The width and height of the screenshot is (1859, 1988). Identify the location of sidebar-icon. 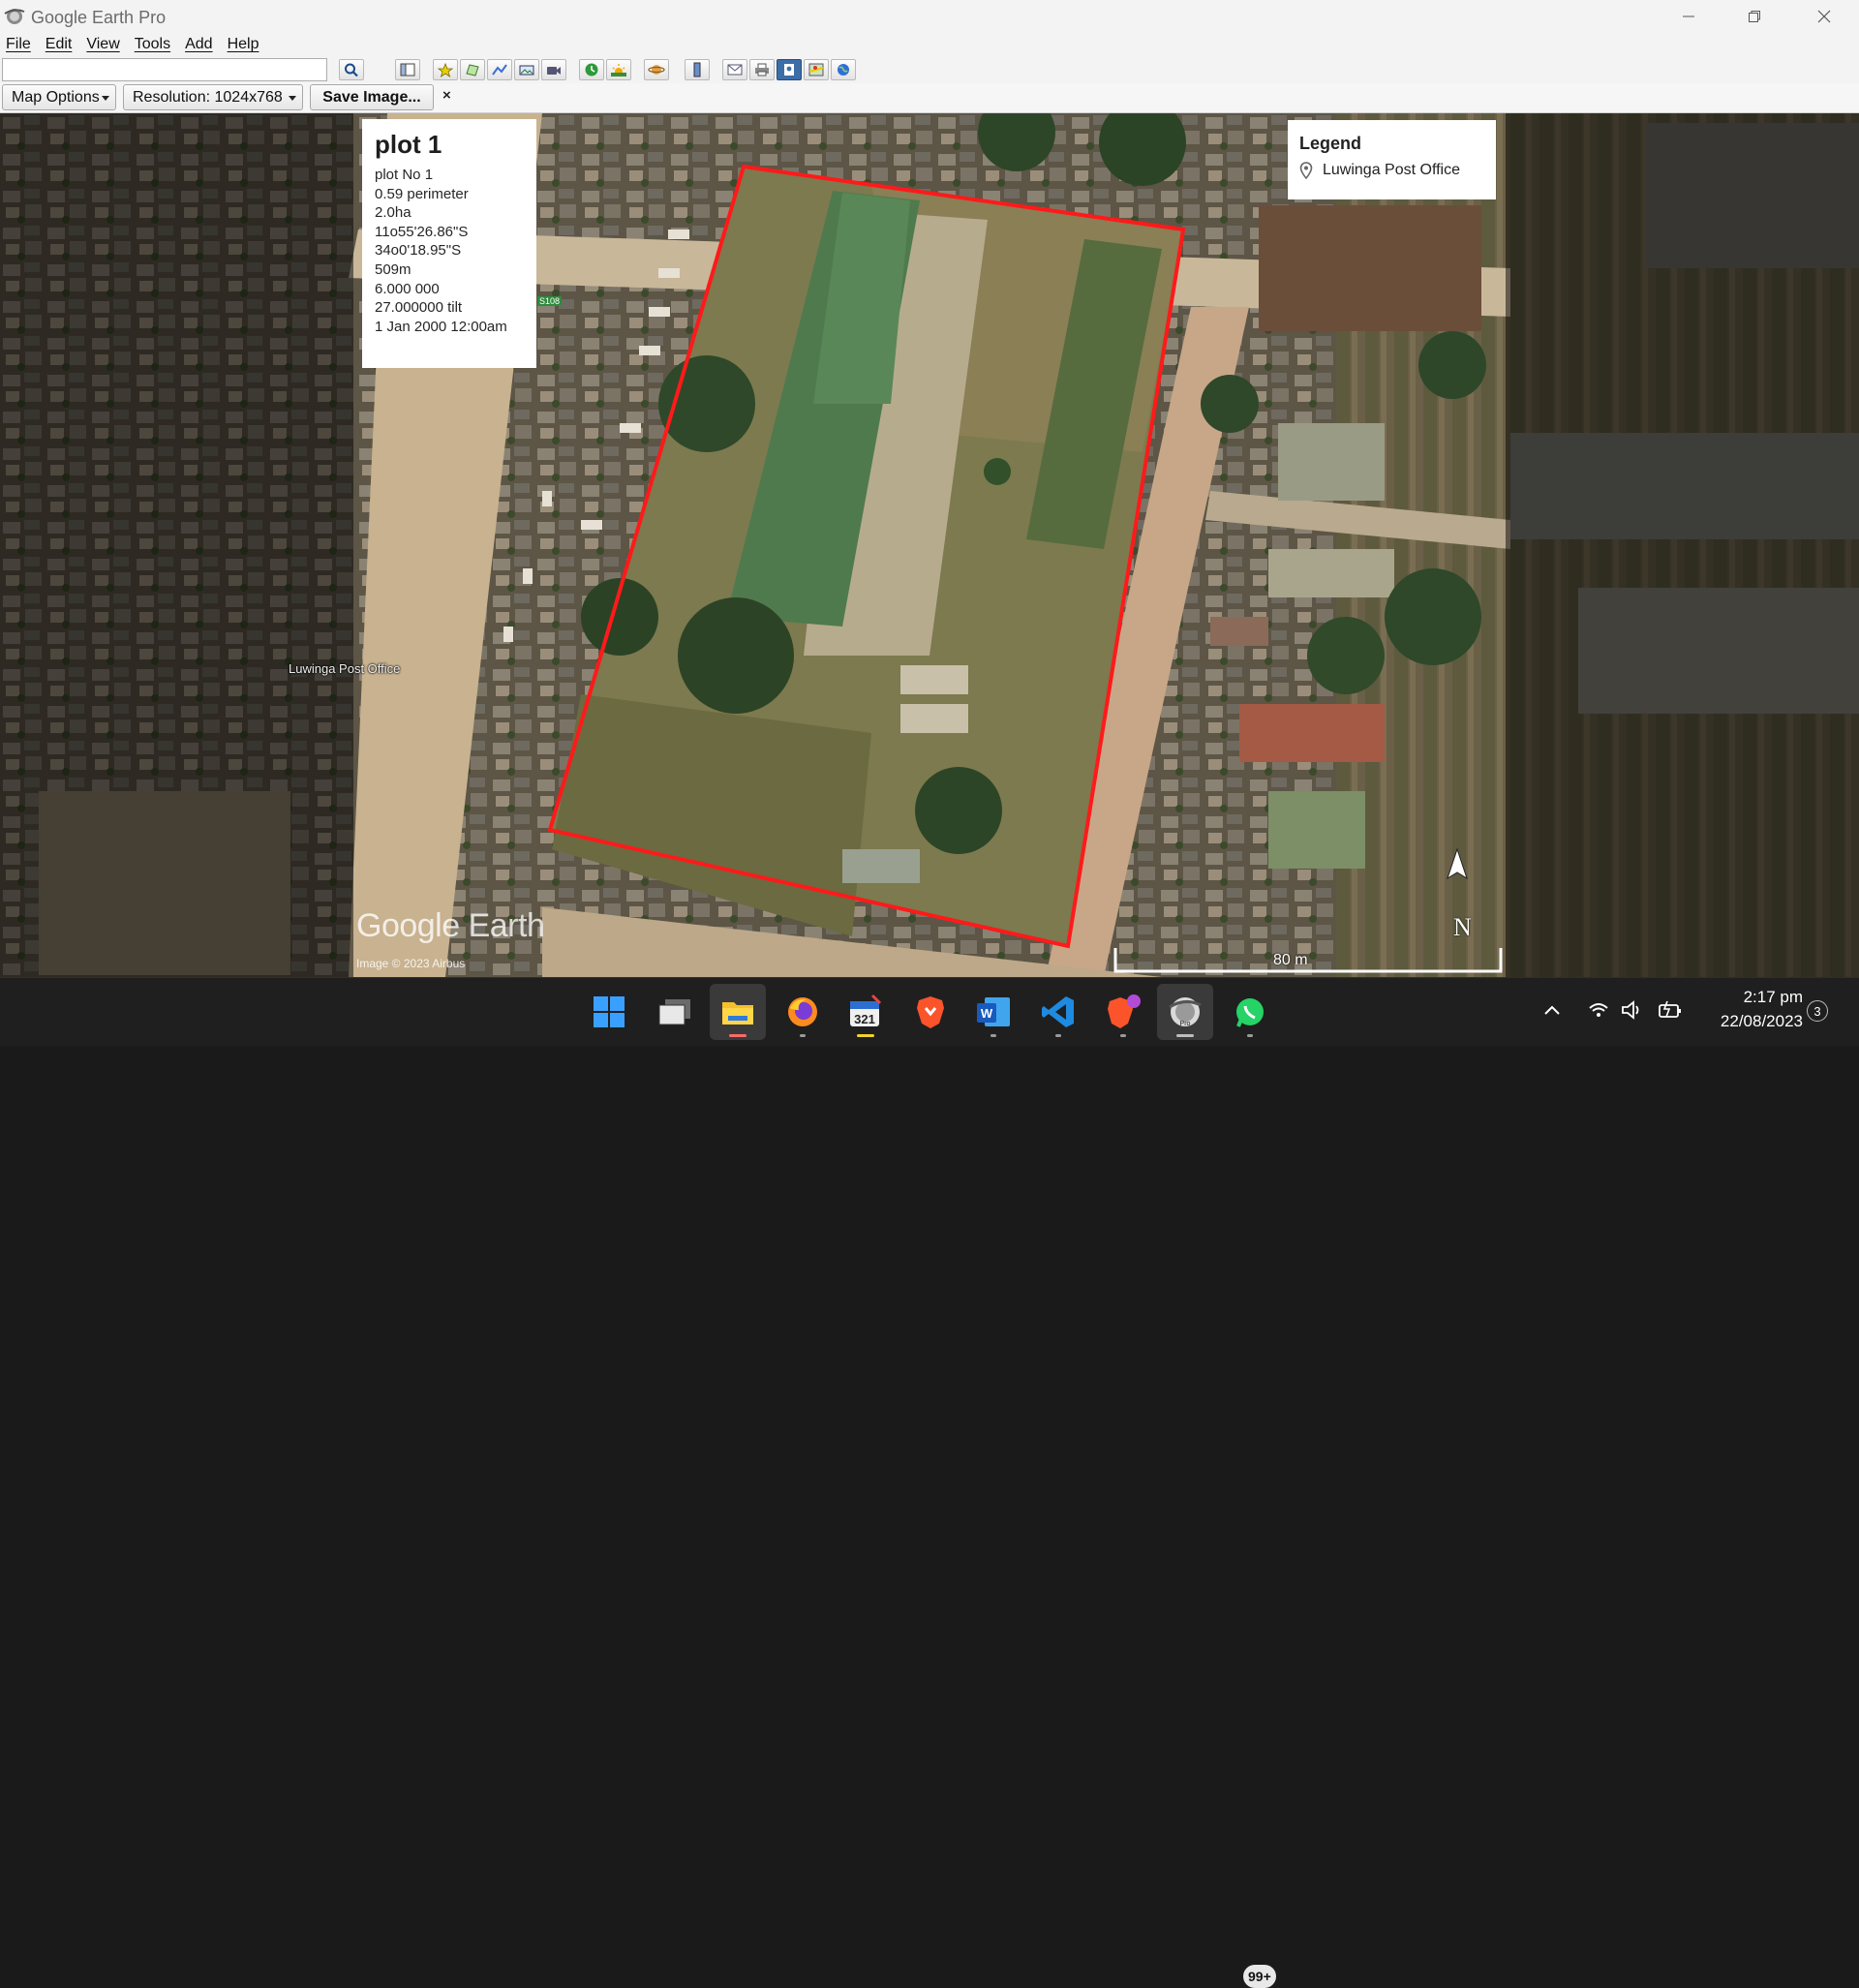
(407, 69).